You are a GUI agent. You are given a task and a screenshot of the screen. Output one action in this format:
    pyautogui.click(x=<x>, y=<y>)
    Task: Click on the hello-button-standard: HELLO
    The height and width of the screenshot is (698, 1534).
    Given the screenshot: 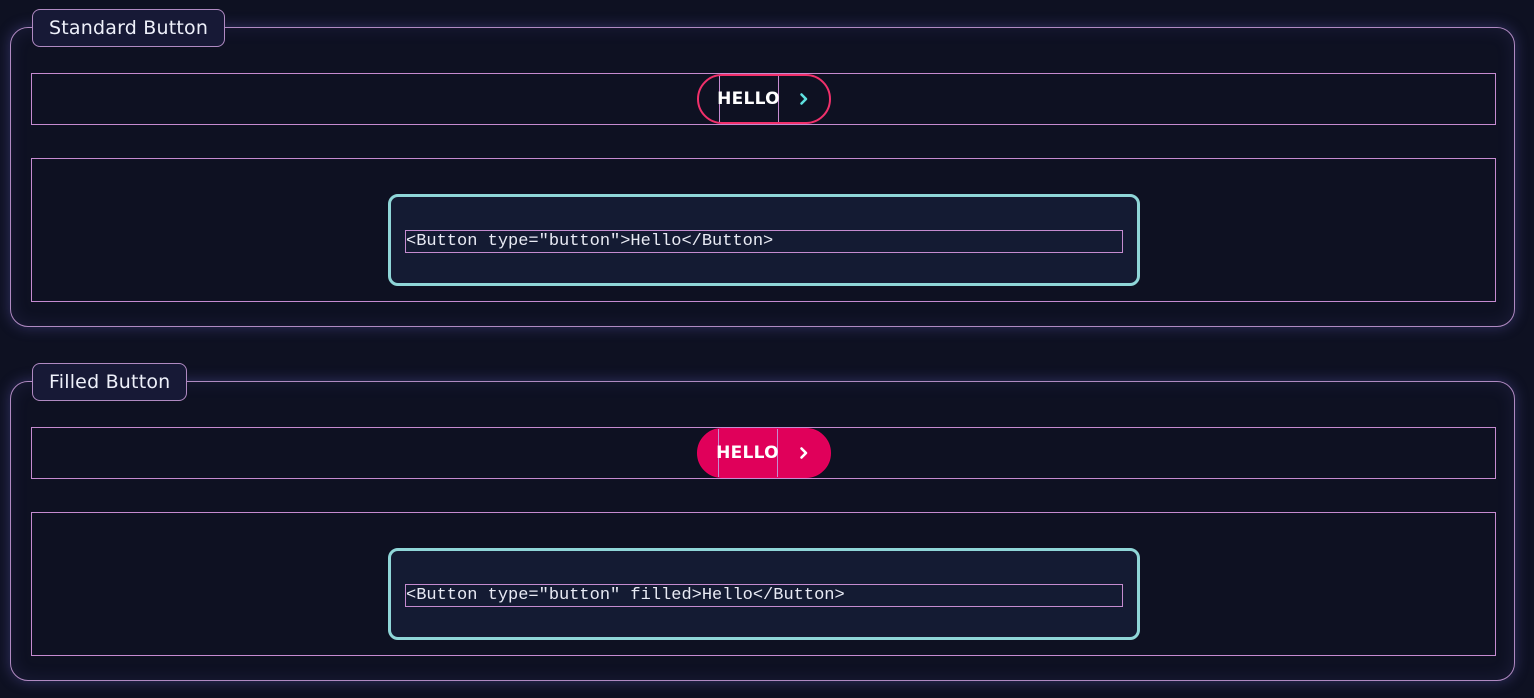 What is the action you would take?
    pyautogui.click(x=763, y=99)
    